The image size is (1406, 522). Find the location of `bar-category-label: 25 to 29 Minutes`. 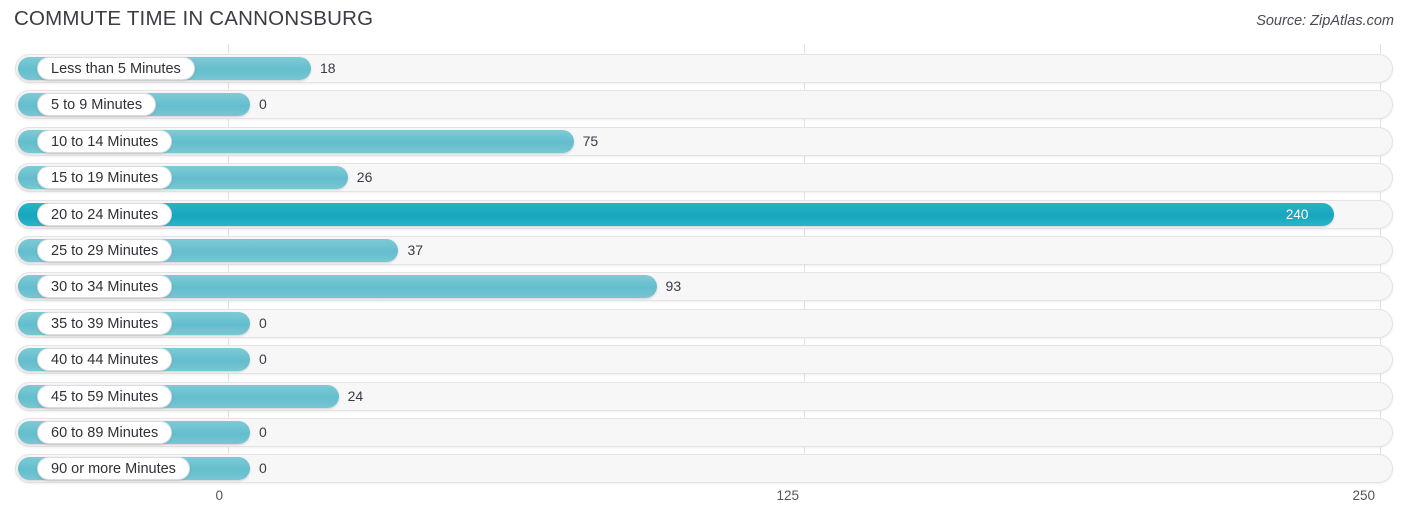

bar-category-label: 25 to 29 Minutes is located at coordinates (105, 250).